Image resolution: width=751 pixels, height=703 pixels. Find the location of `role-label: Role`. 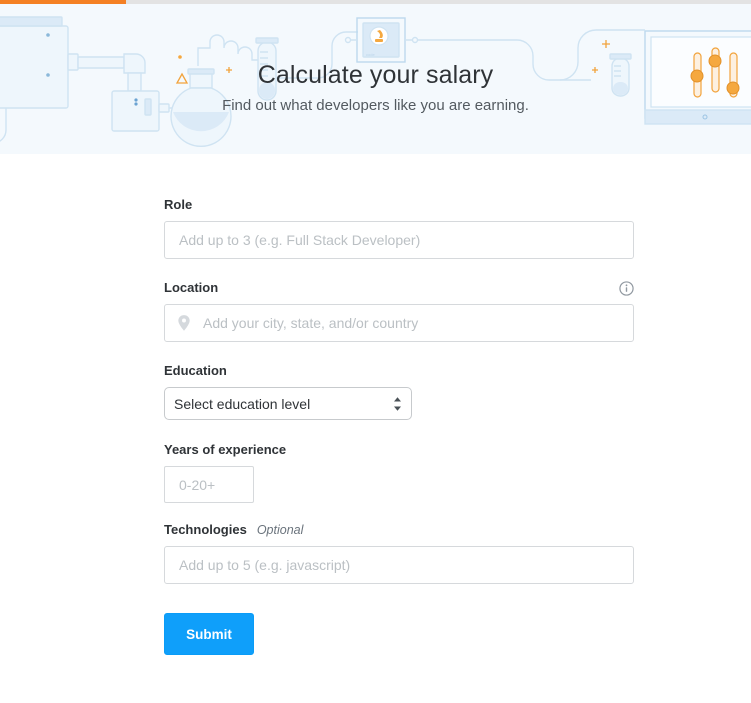

role-label: Role is located at coordinates (178, 204).